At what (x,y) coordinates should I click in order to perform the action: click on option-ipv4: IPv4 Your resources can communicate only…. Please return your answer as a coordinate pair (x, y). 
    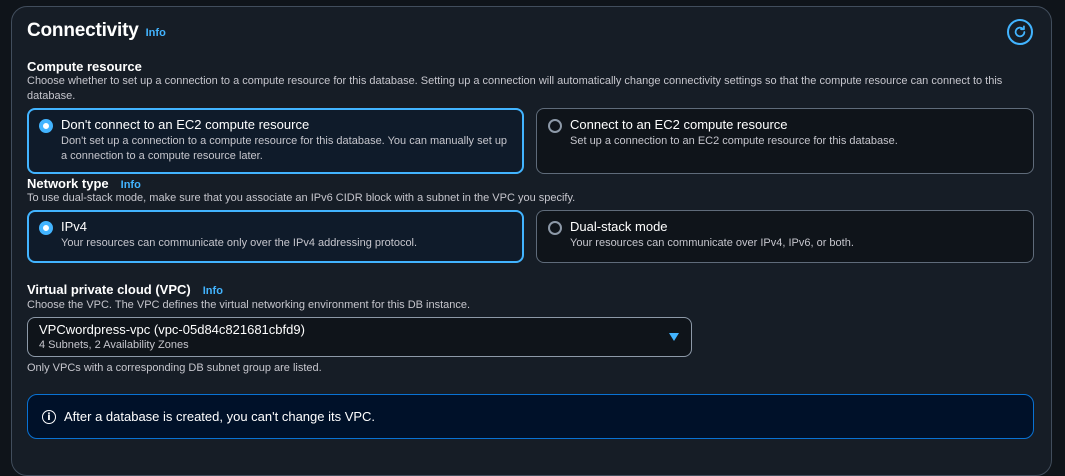
    Looking at the image, I should click on (275, 236).